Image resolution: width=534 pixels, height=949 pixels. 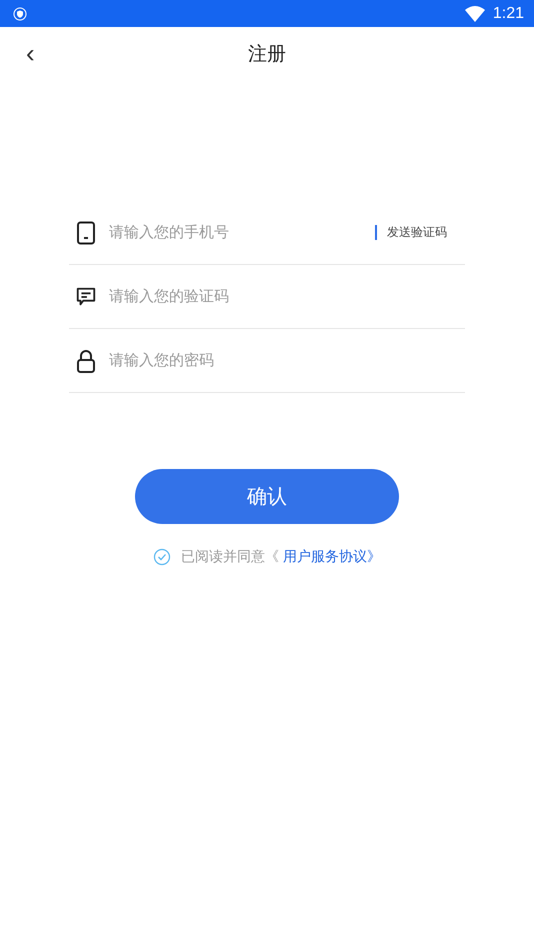 I want to click on agree-checkbox, so click(x=162, y=557).